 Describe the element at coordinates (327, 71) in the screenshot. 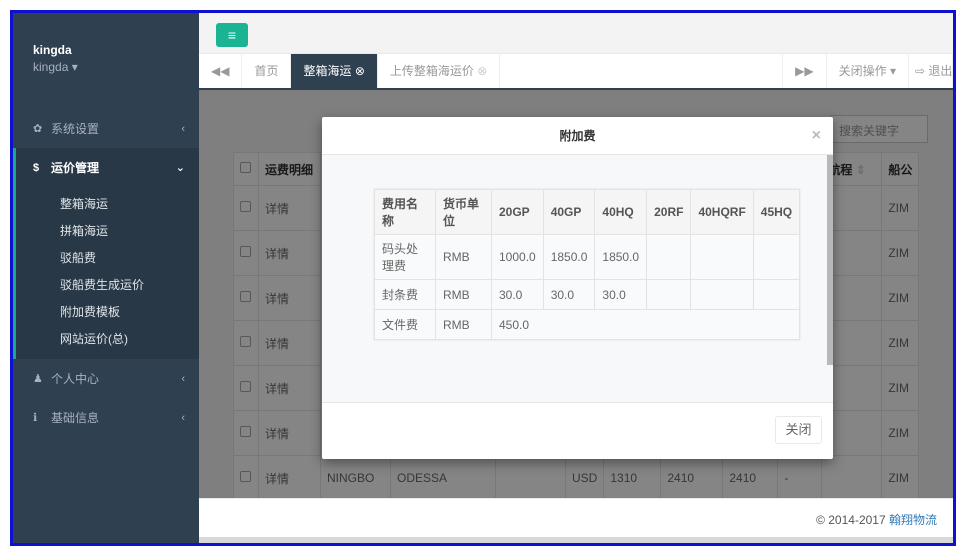

I see `tab-label: 整箱海运` at that location.